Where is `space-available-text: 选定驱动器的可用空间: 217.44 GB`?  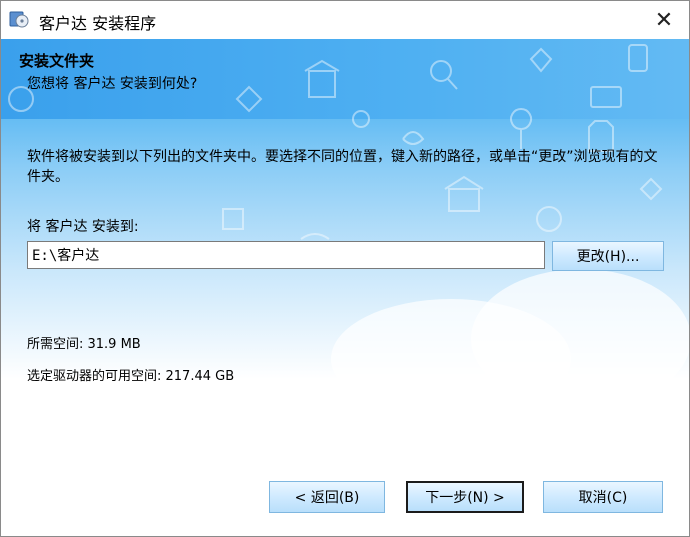 space-available-text: 选定驱动器的可用空间: 217.44 GB is located at coordinates (131, 376).